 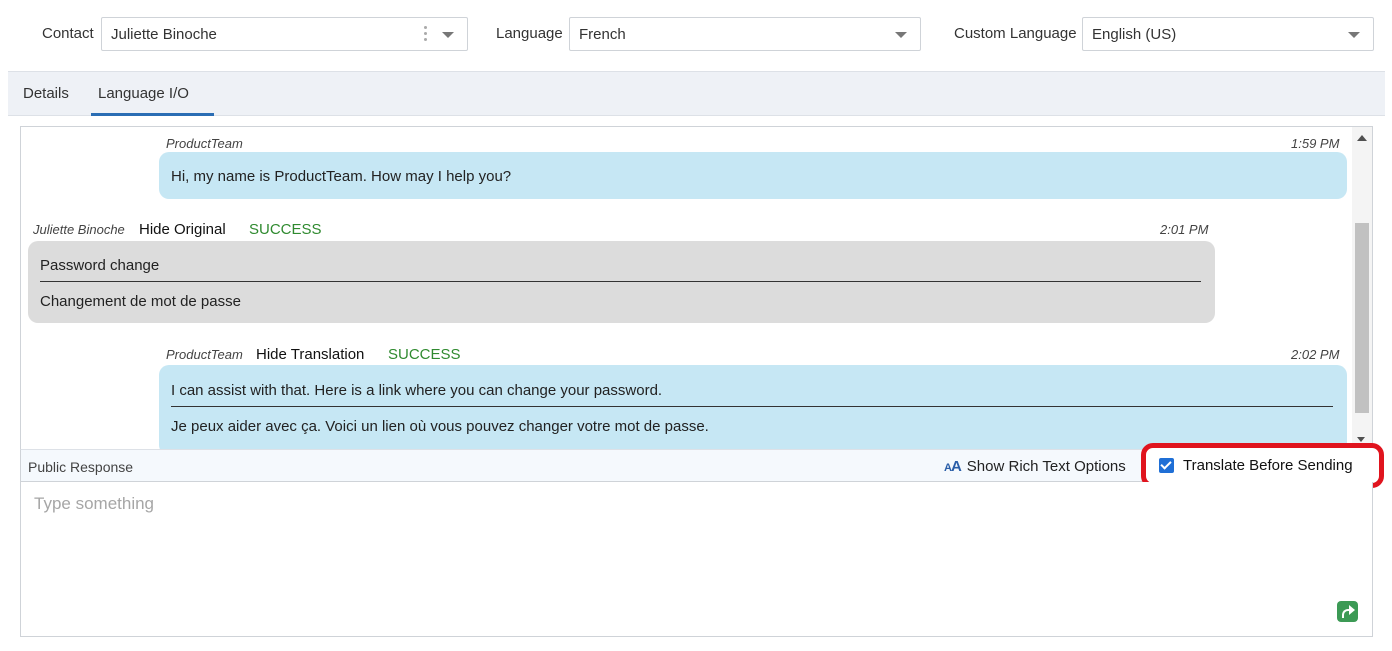 What do you see at coordinates (1134, 34) in the screenshot?
I see `custom-language-value: English (US)` at bounding box center [1134, 34].